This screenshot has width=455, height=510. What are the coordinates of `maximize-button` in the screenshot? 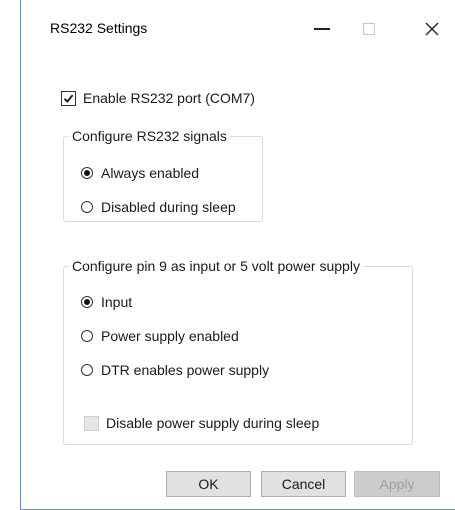 It's located at (369, 29).